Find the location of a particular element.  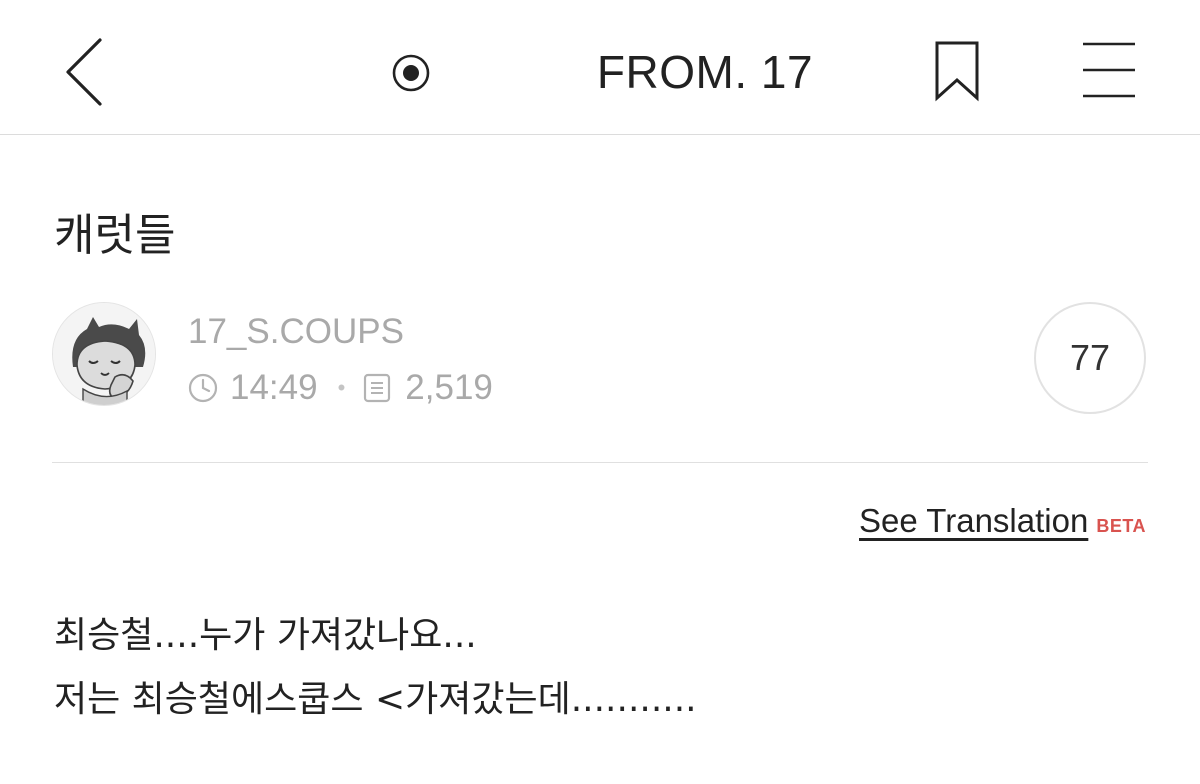

bookmark-icon is located at coordinates (957, 71).